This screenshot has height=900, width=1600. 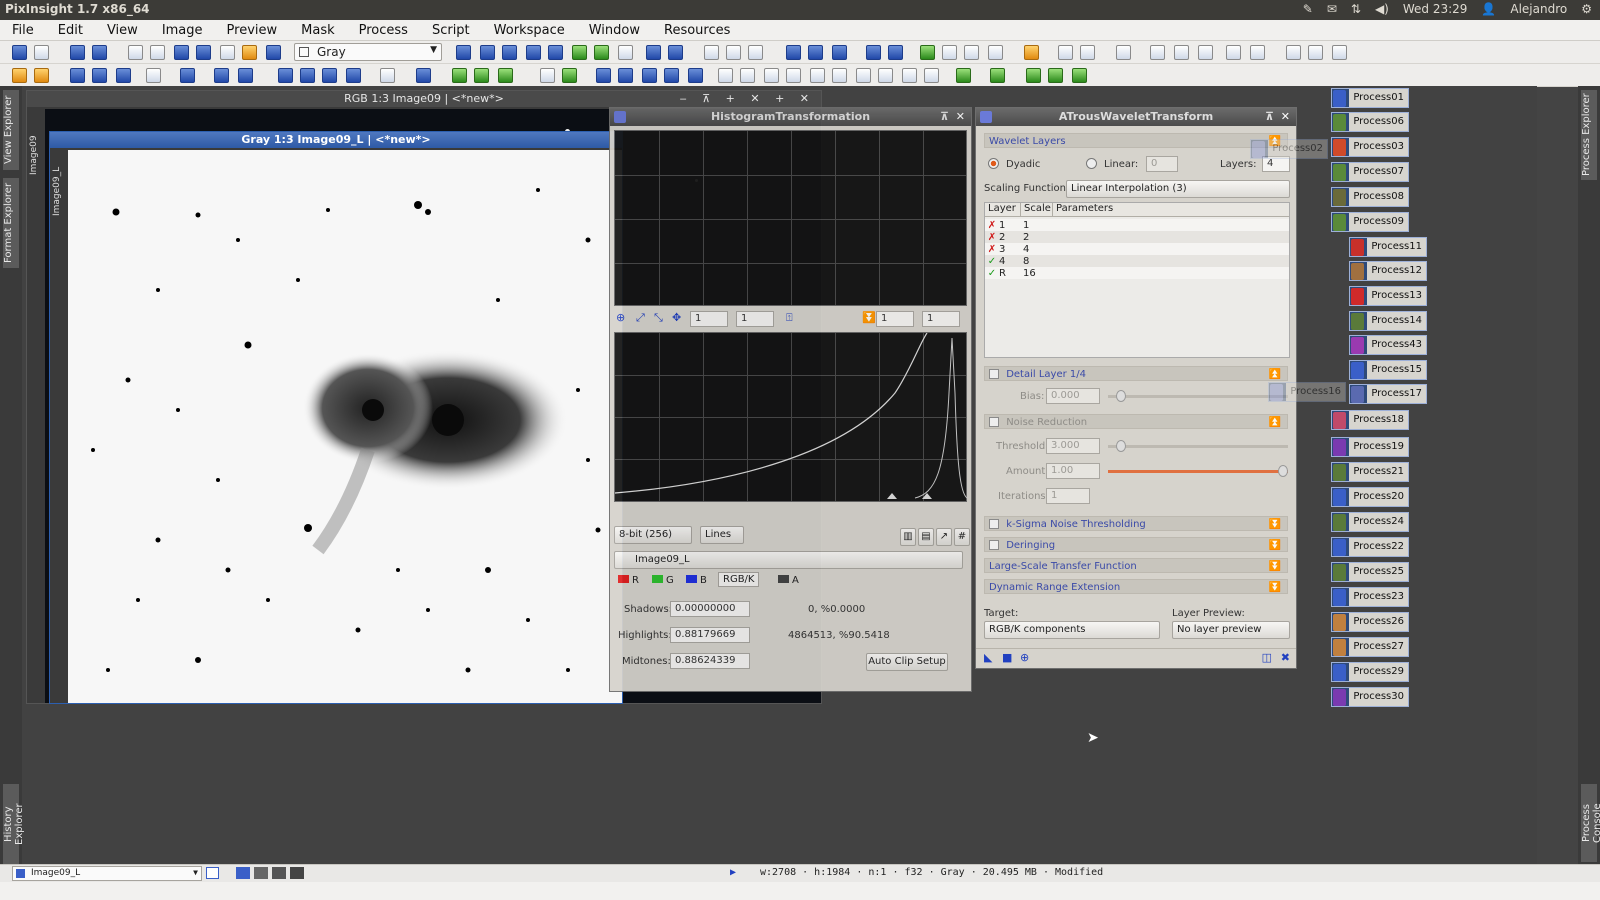 I want to click on process-icon: Process11, so click(x=1388, y=247).